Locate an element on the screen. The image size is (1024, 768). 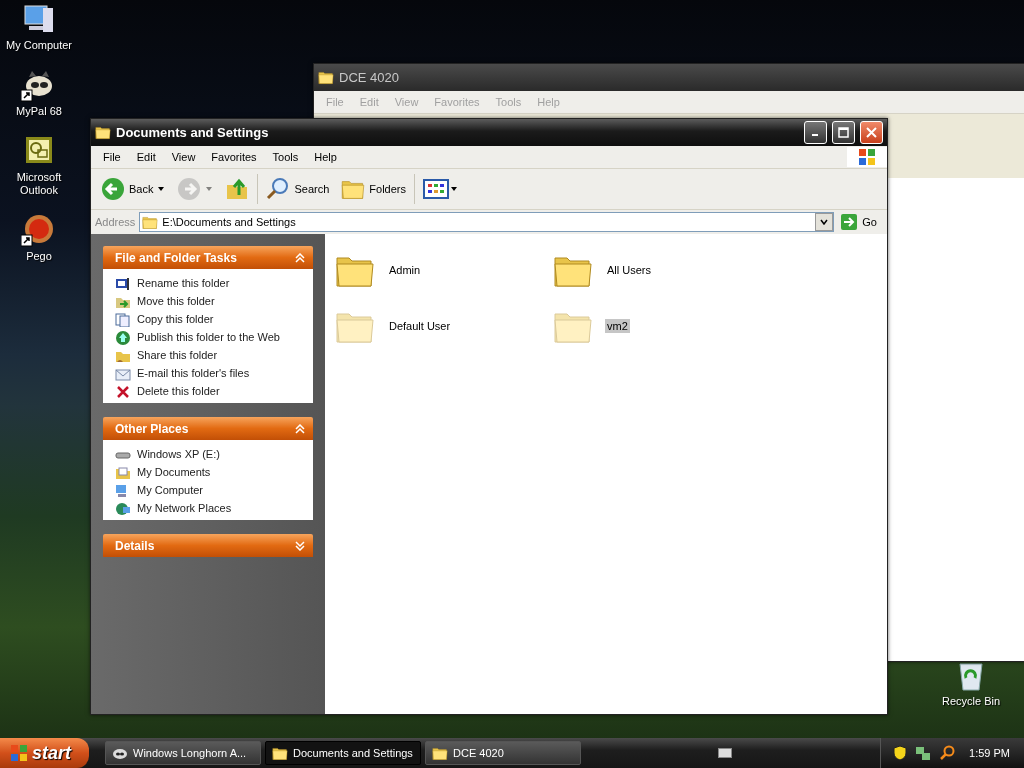
address-label: Address is located at coordinates (115, 222).